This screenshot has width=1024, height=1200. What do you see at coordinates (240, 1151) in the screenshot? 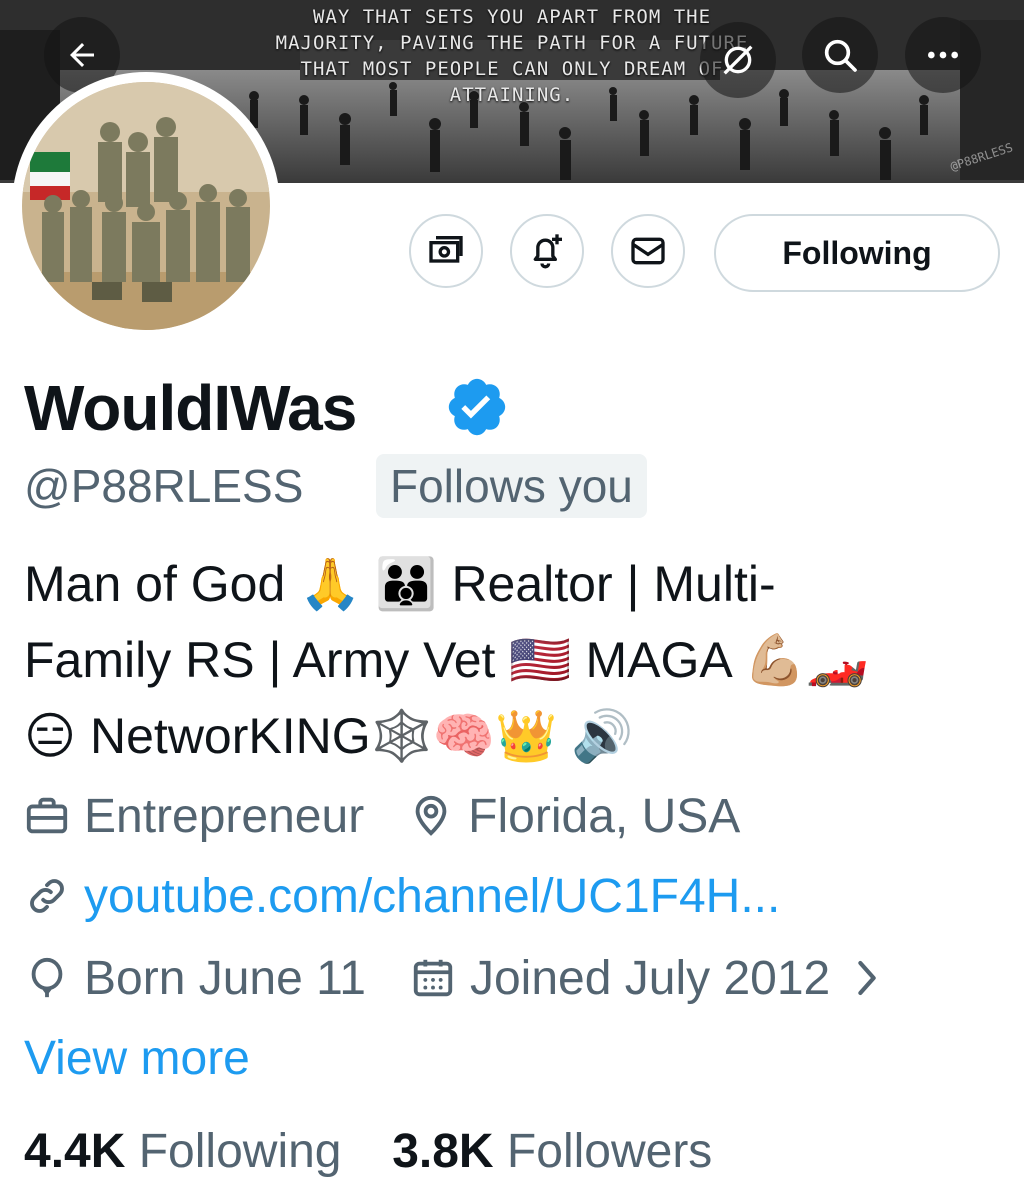
I see `following-label: Following` at bounding box center [240, 1151].